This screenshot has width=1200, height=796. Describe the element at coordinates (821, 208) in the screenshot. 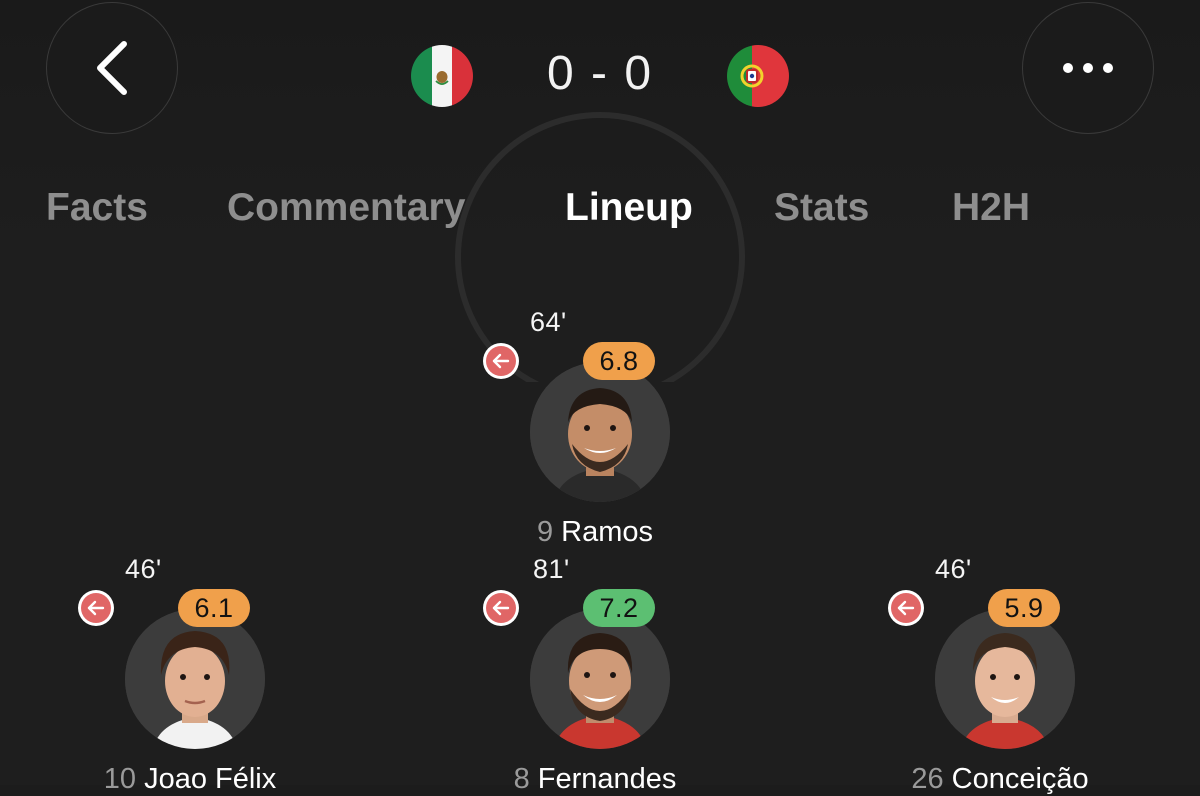

I see `tab-stats: Stats` at that location.